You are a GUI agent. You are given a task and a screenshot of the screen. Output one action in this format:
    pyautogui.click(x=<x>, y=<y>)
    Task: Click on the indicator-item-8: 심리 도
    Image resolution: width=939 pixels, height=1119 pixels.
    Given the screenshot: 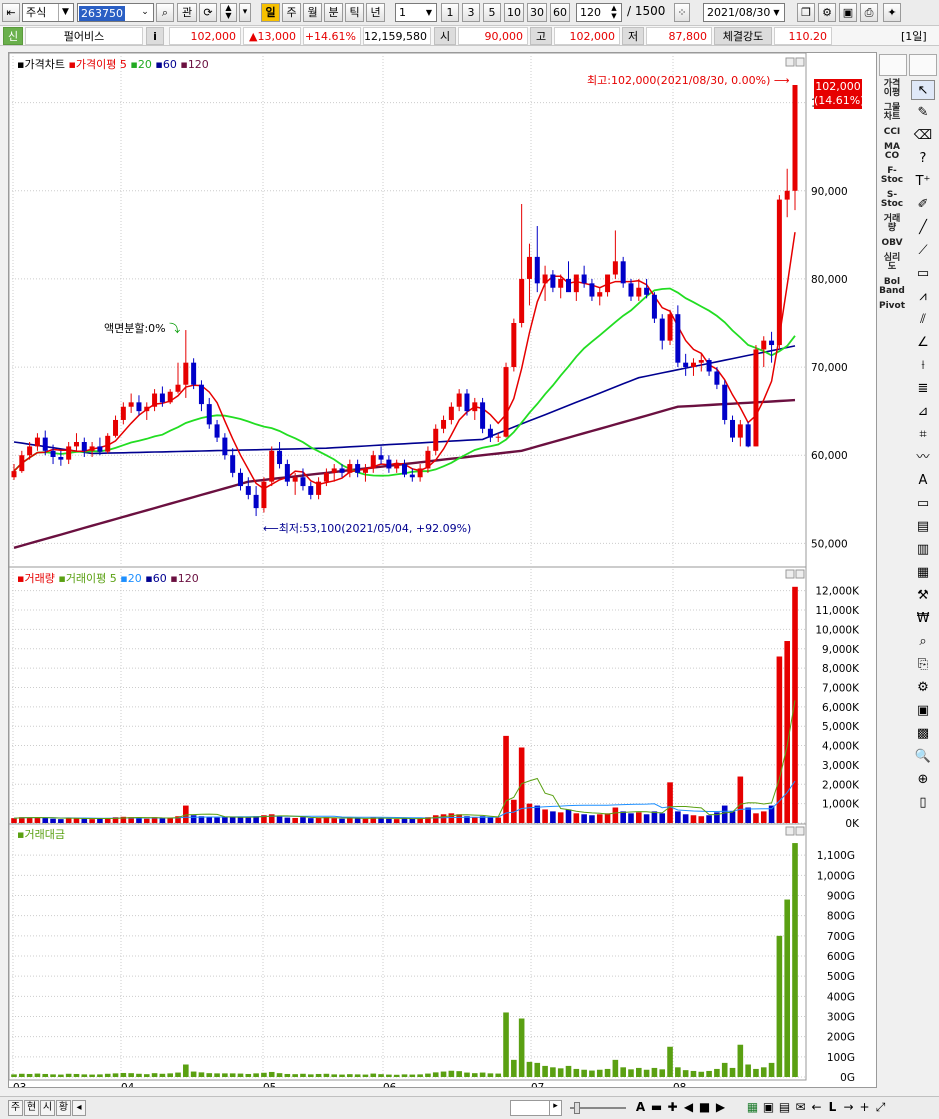 What is the action you would take?
    pyautogui.click(x=892, y=263)
    